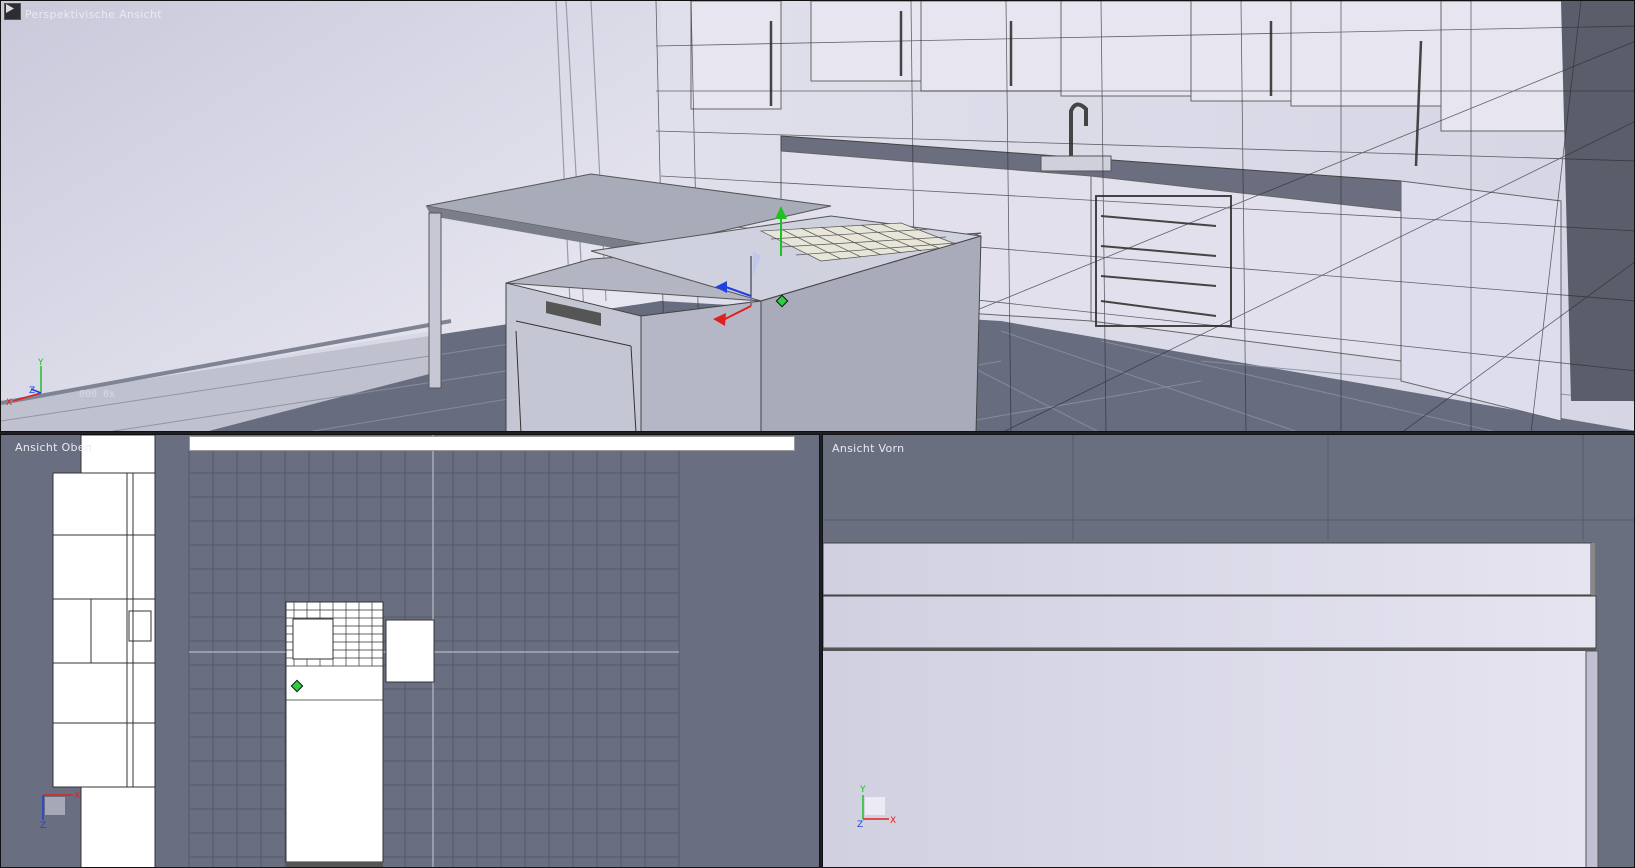 The image size is (1635, 868). What do you see at coordinates (97, 394) in the screenshot?
I see `coordinate-readout: 000 0x` at bounding box center [97, 394].